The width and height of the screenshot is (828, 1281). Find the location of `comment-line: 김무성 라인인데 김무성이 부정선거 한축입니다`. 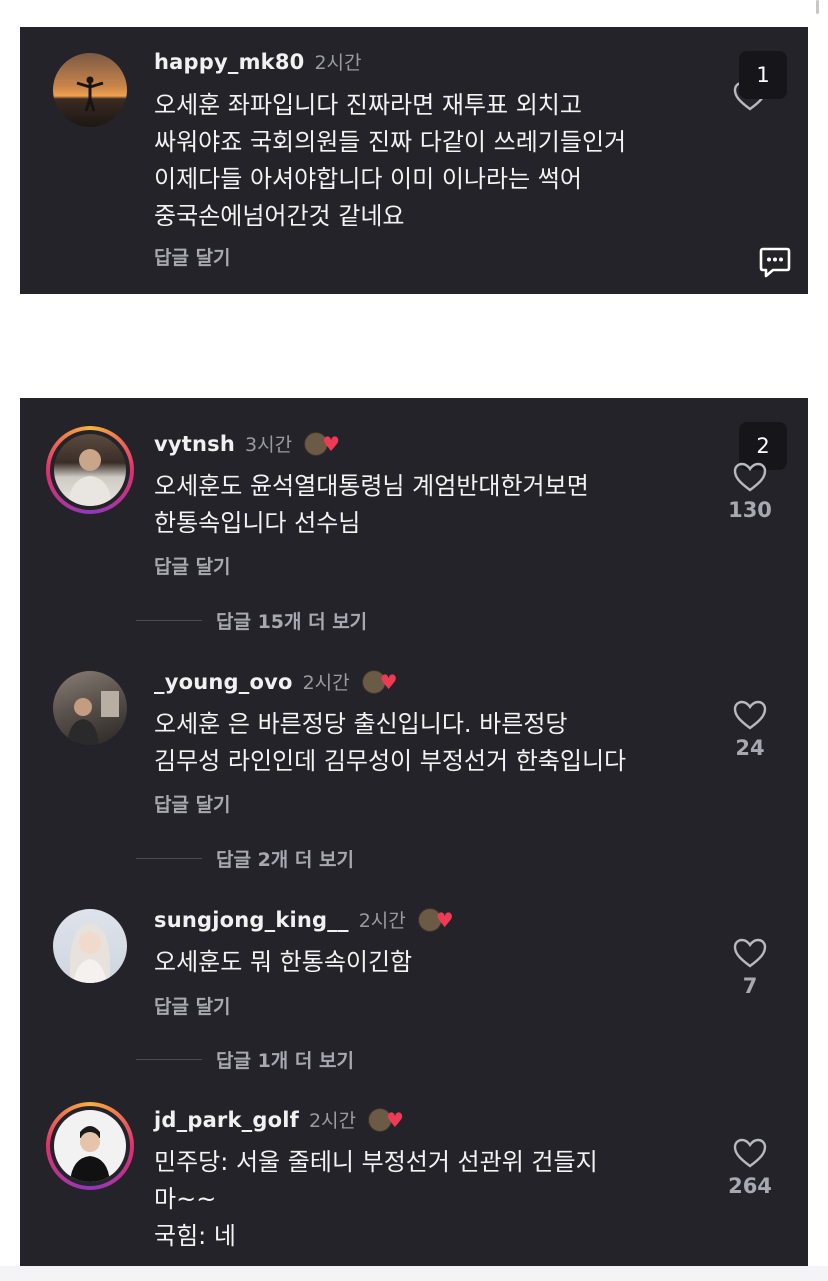

comment-line: 김무성 라인인데 김무성이 부정선거 한축입니다 is located at coordinates (390, 761).